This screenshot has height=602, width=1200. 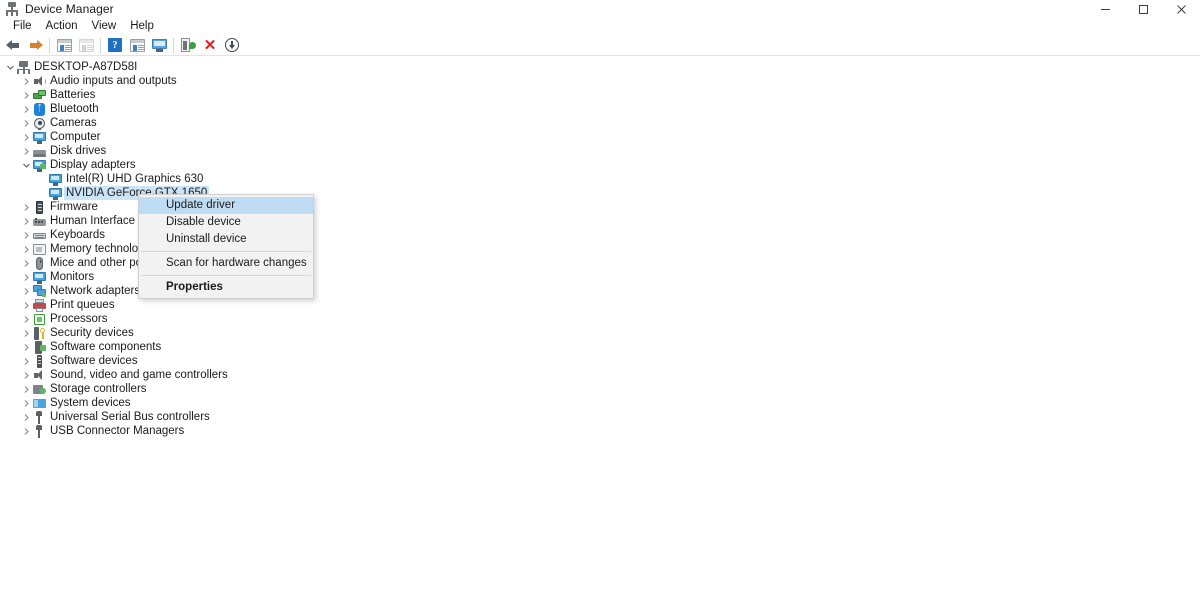 I want to click on tree-item-label: Disk drives, so click(x=78, y=151).